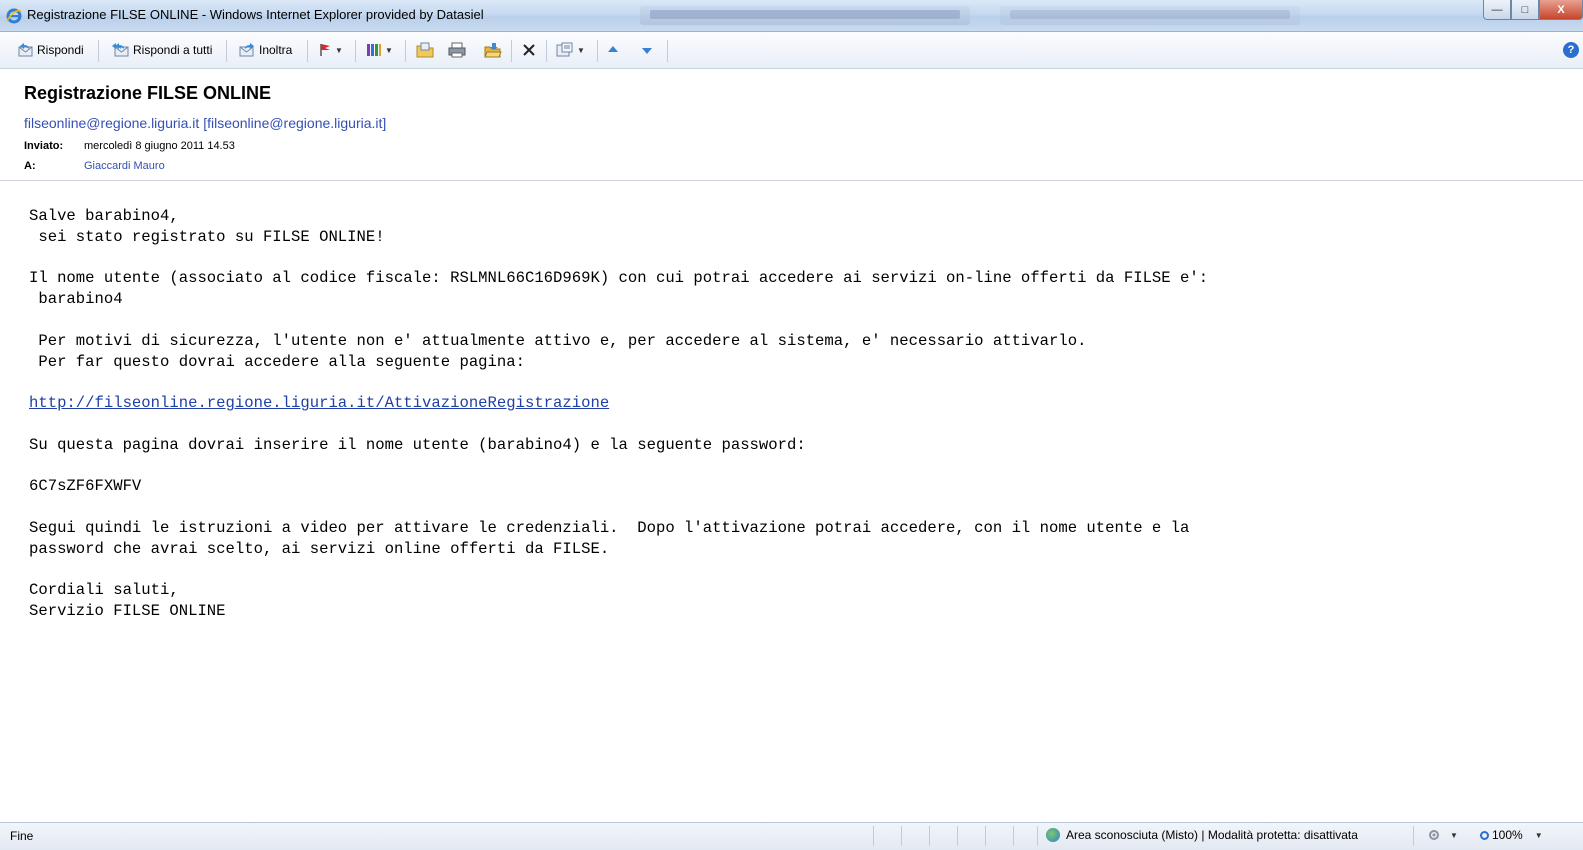  I want to click on greeting-line: sei stato registrato su FILSE ONLINE!, so click(207, 236).